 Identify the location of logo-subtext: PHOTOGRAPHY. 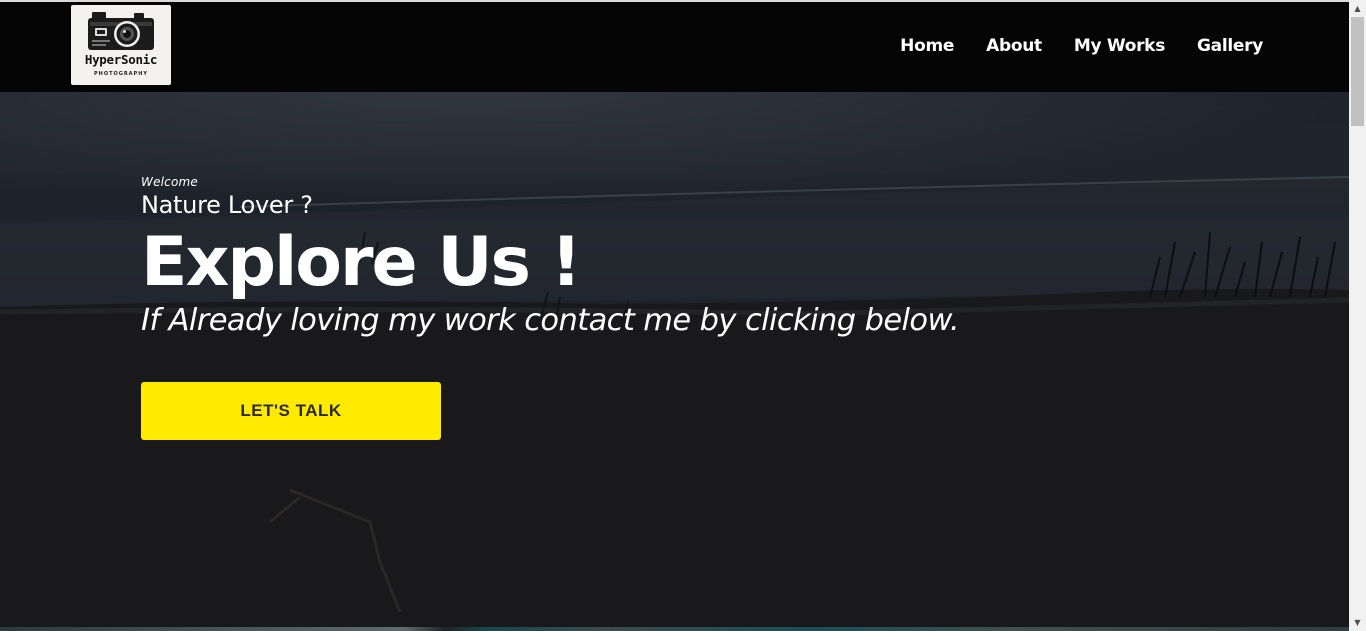
(121, 74).